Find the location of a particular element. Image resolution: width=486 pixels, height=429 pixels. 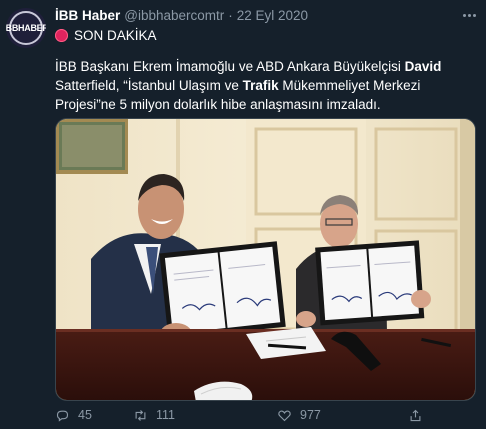

like-count: 977 is located at coordinates (310, 415).